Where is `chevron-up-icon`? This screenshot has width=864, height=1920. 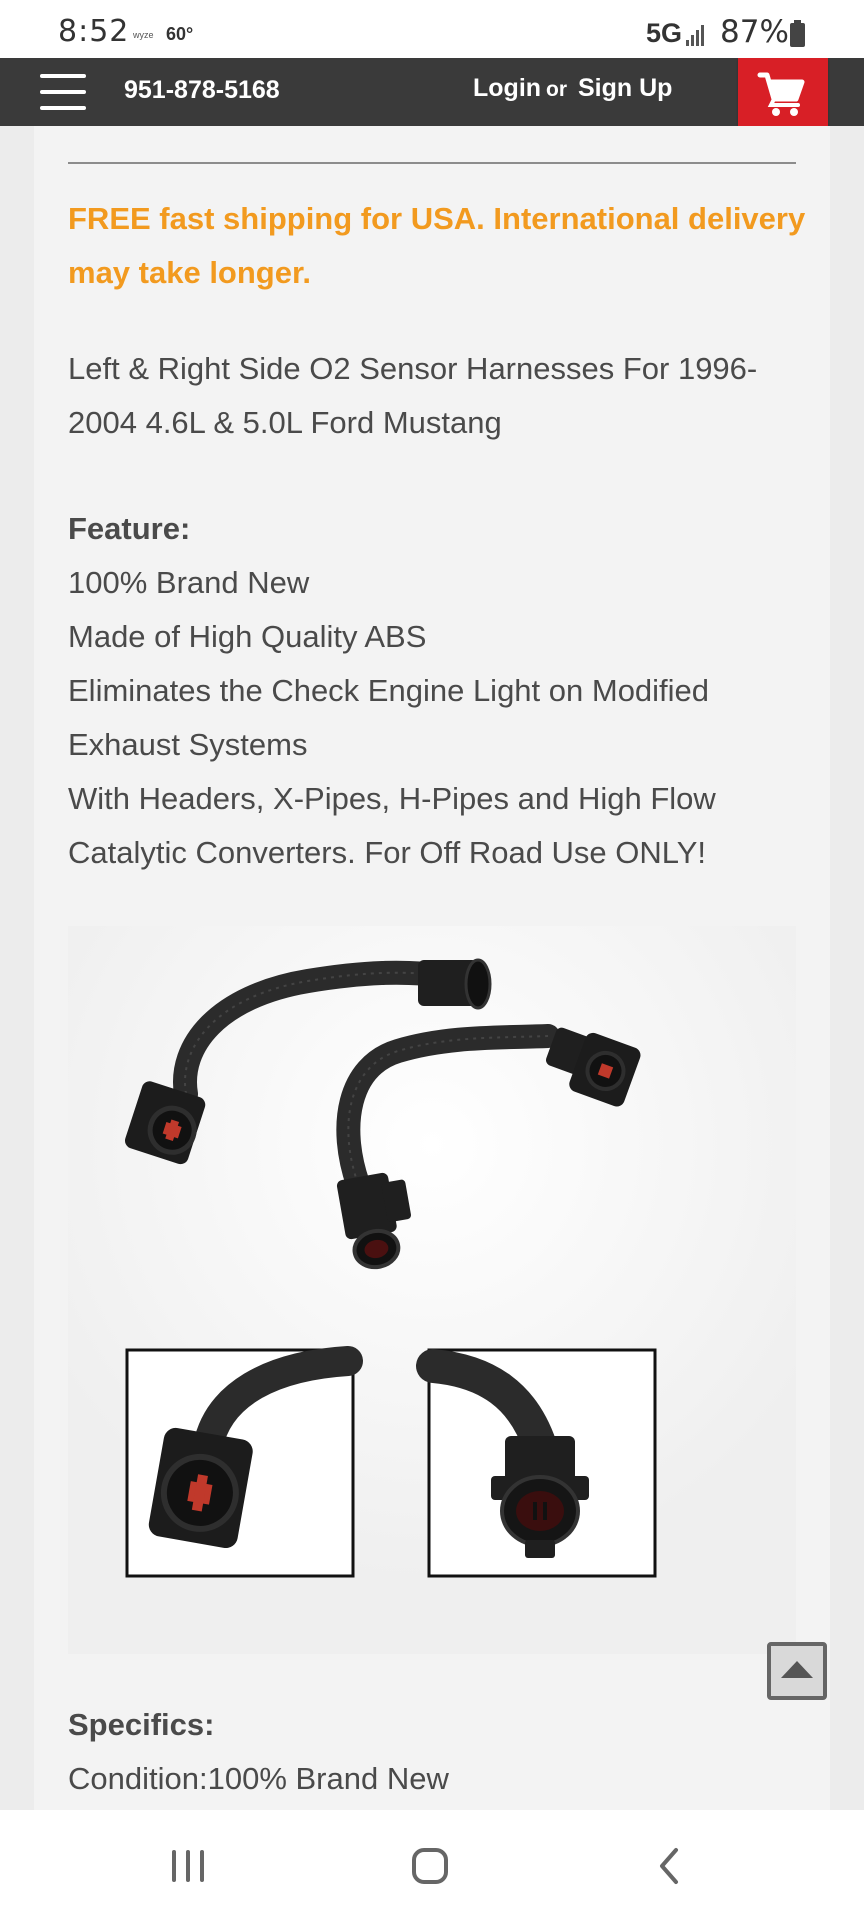
chevron-up-icon is located at coordinates (797, 1669).